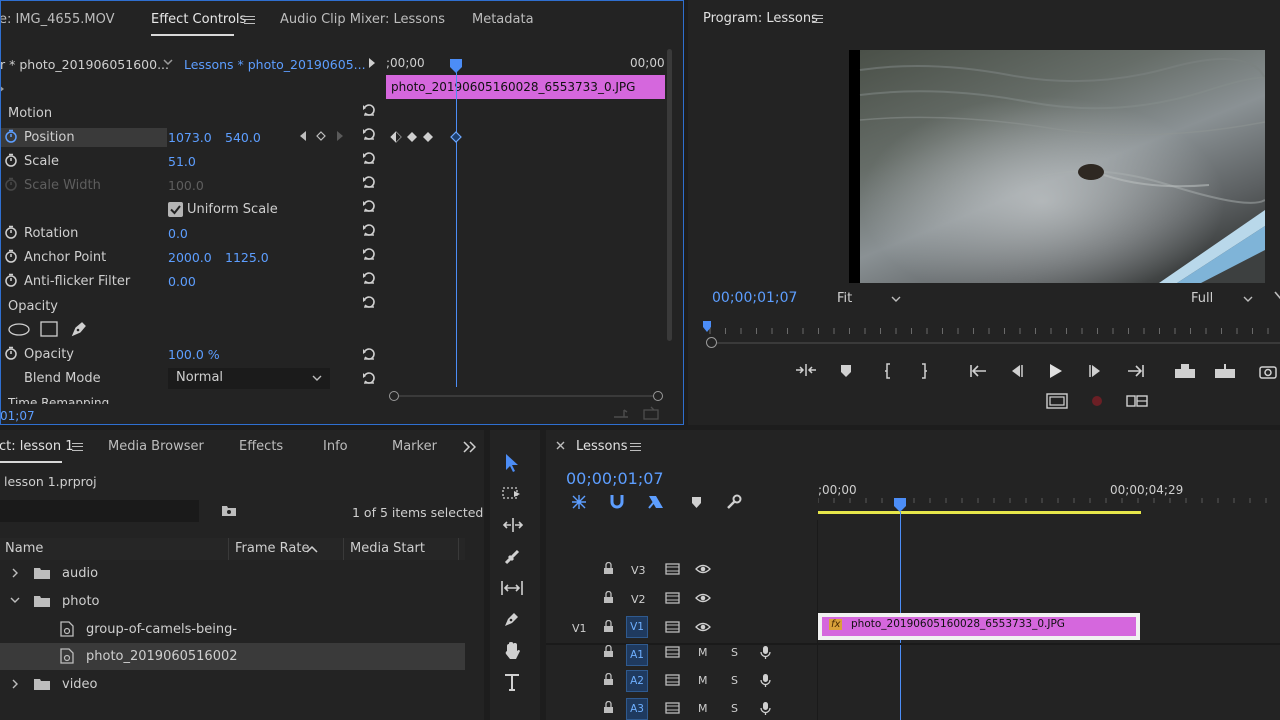 Image resolution: width=1280 pixels, height=720 pixels. Describe the element at coordinates (979, 626) in the screenshot. I see `timeline-clip: fx photo_20190605160028_6553733_0.JPG` at that location.